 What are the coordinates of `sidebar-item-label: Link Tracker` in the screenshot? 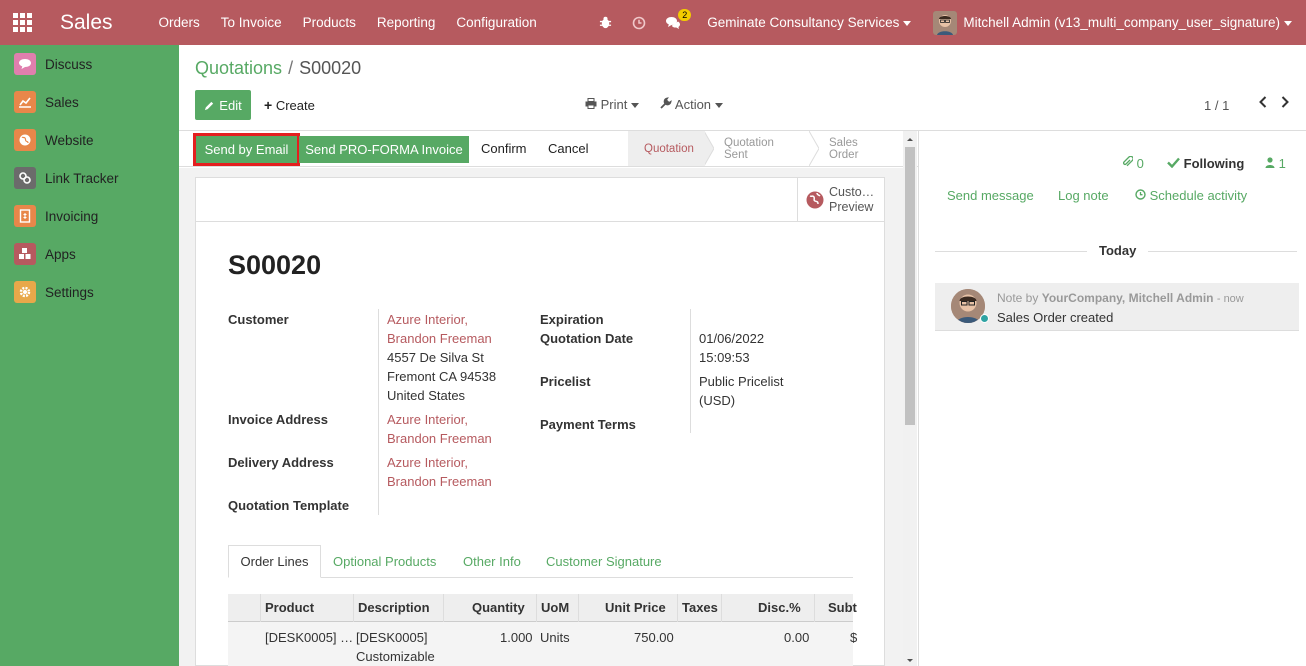 It's located at (82, 178).